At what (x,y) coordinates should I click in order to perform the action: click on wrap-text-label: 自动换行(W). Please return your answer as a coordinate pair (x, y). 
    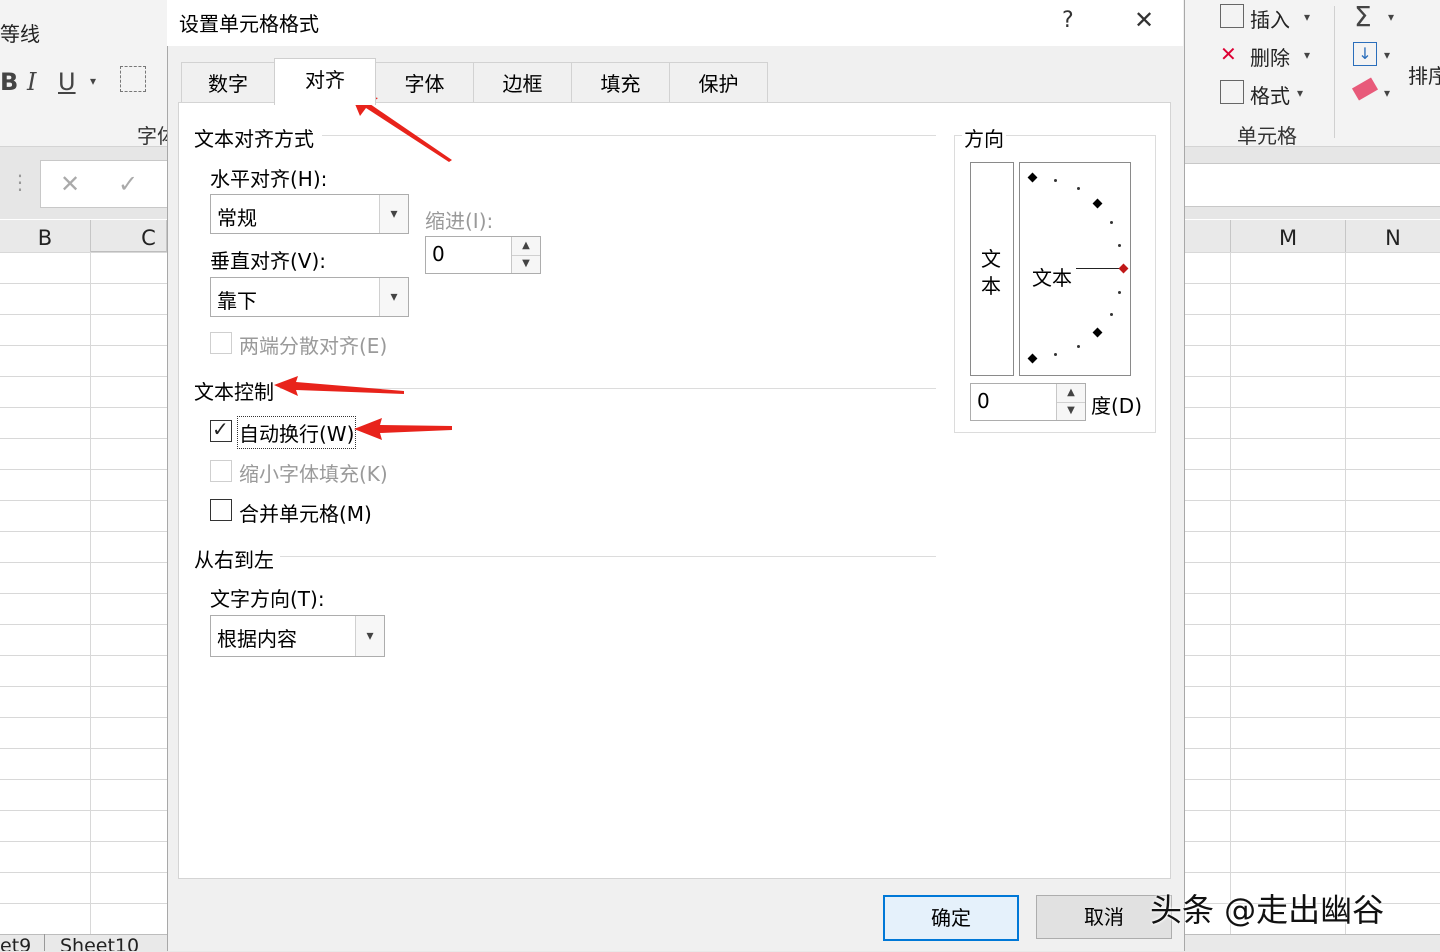
    Looking at the image, I should click on (296, 432).